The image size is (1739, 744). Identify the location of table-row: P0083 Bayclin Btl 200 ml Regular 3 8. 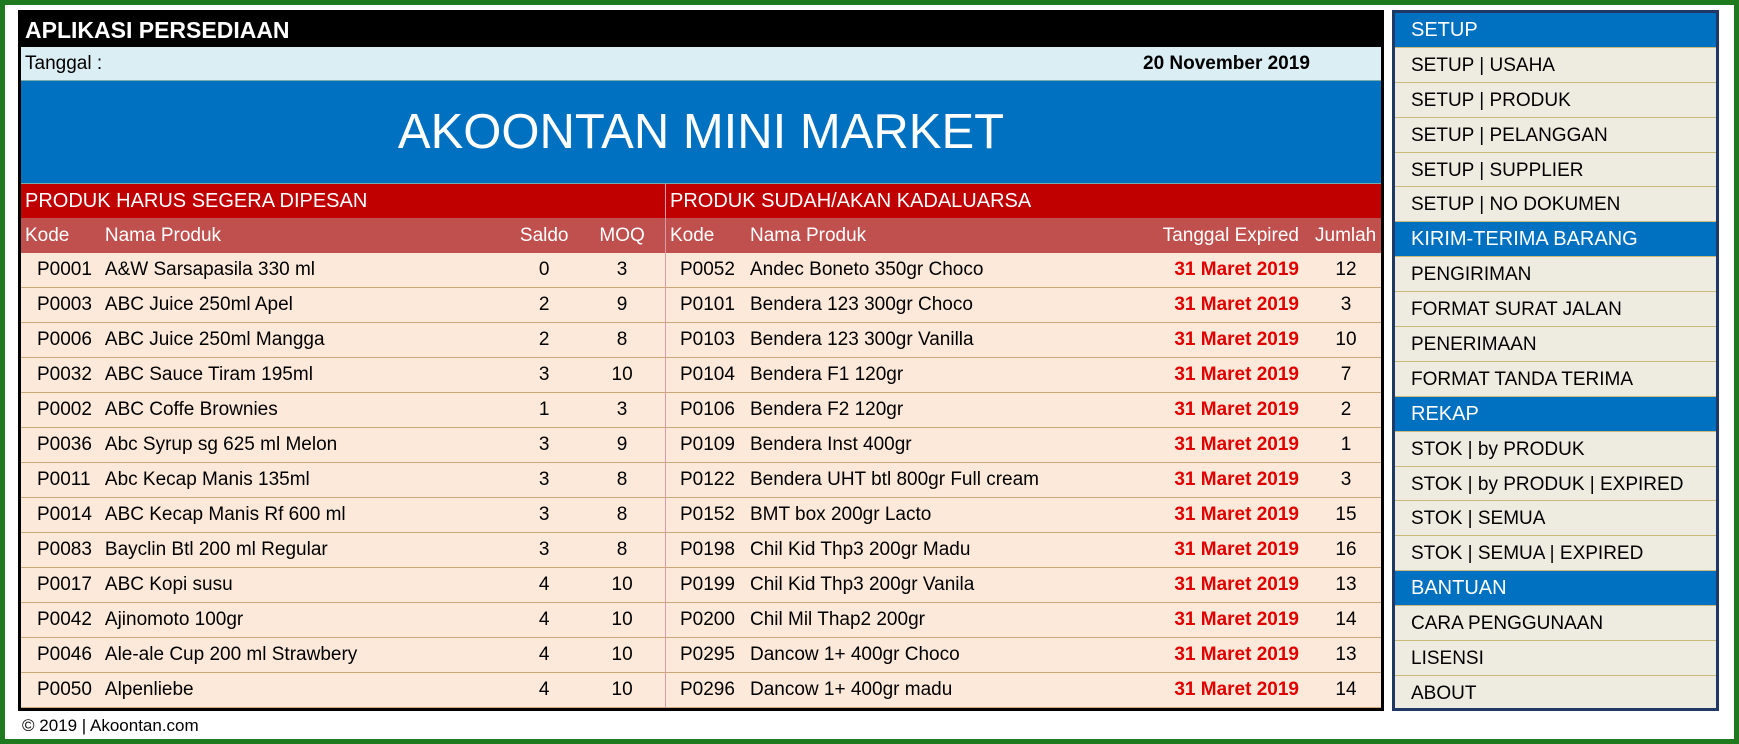
(343, 550).